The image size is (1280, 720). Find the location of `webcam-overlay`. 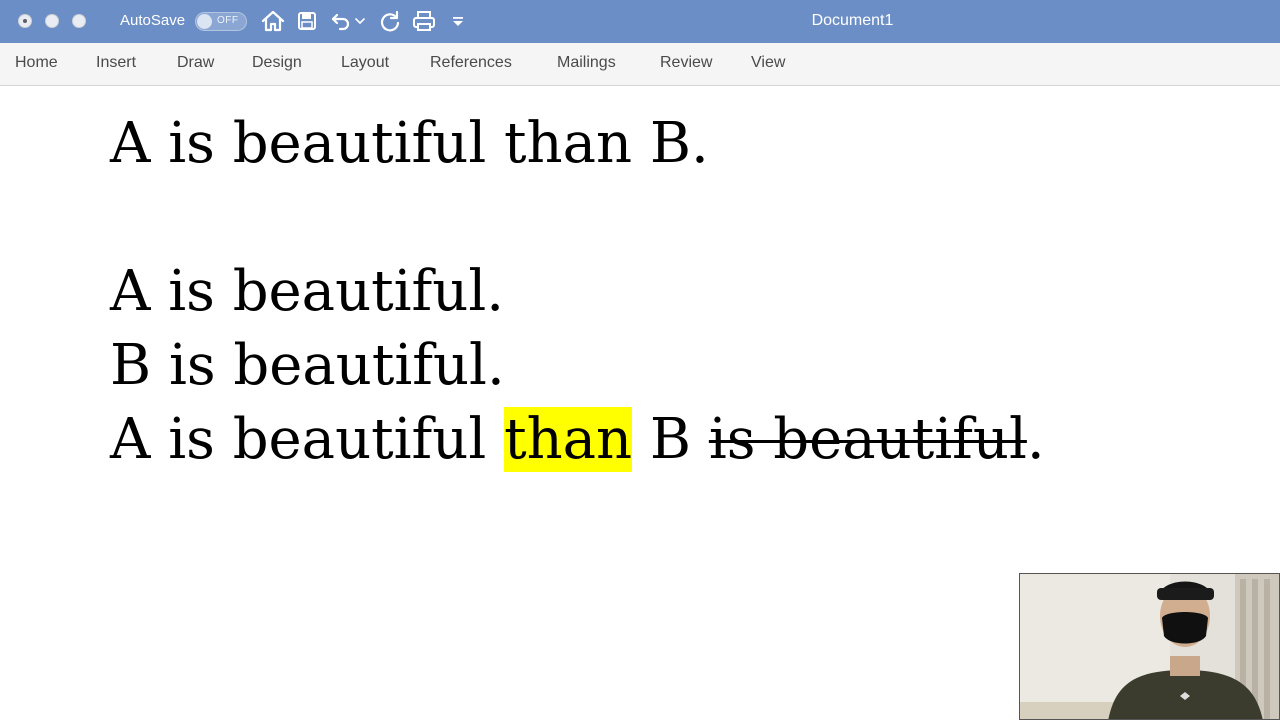

webcam-overlay is located at coordinates (1149, 646).